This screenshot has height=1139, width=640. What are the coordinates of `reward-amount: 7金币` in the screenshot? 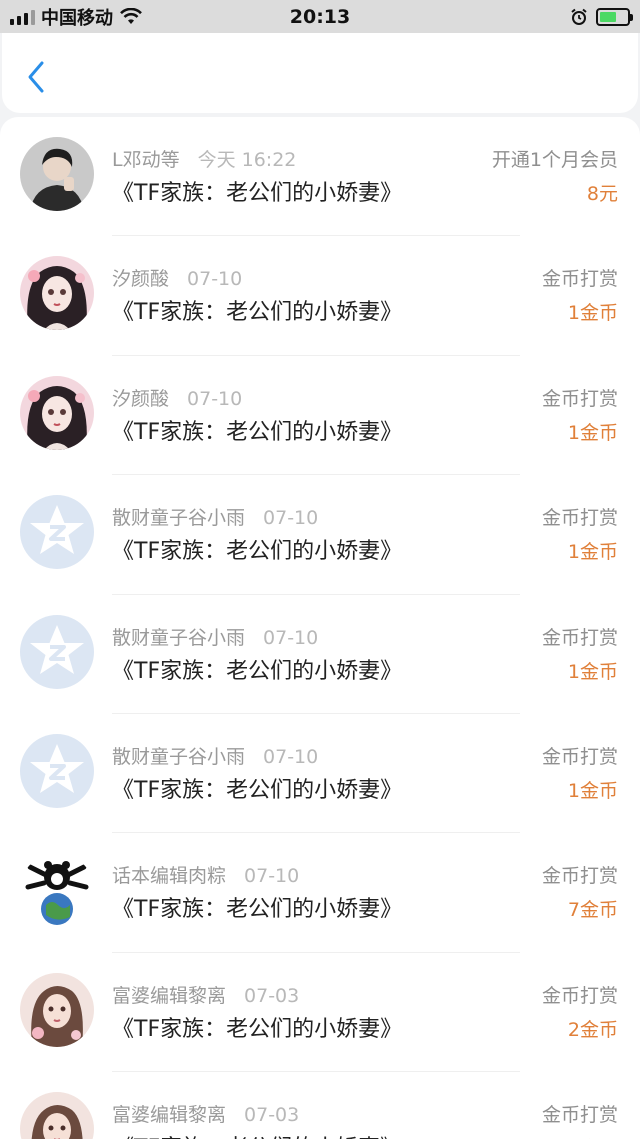 It's located at (592, 910).